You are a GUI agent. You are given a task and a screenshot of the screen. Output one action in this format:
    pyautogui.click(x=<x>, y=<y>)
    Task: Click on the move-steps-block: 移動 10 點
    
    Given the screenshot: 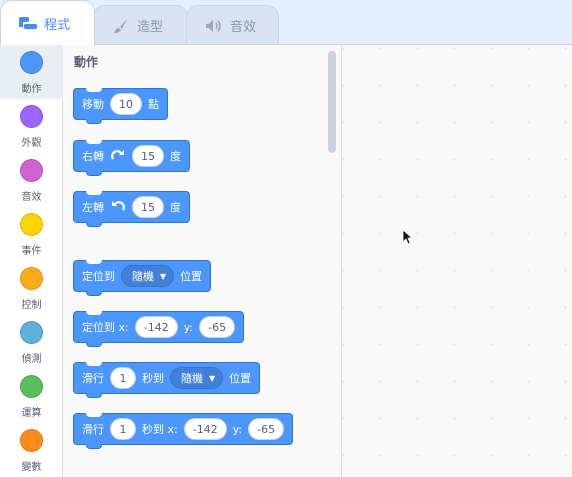 What is the action you would take?
    pyautogui.click(x=120, y=106)
    